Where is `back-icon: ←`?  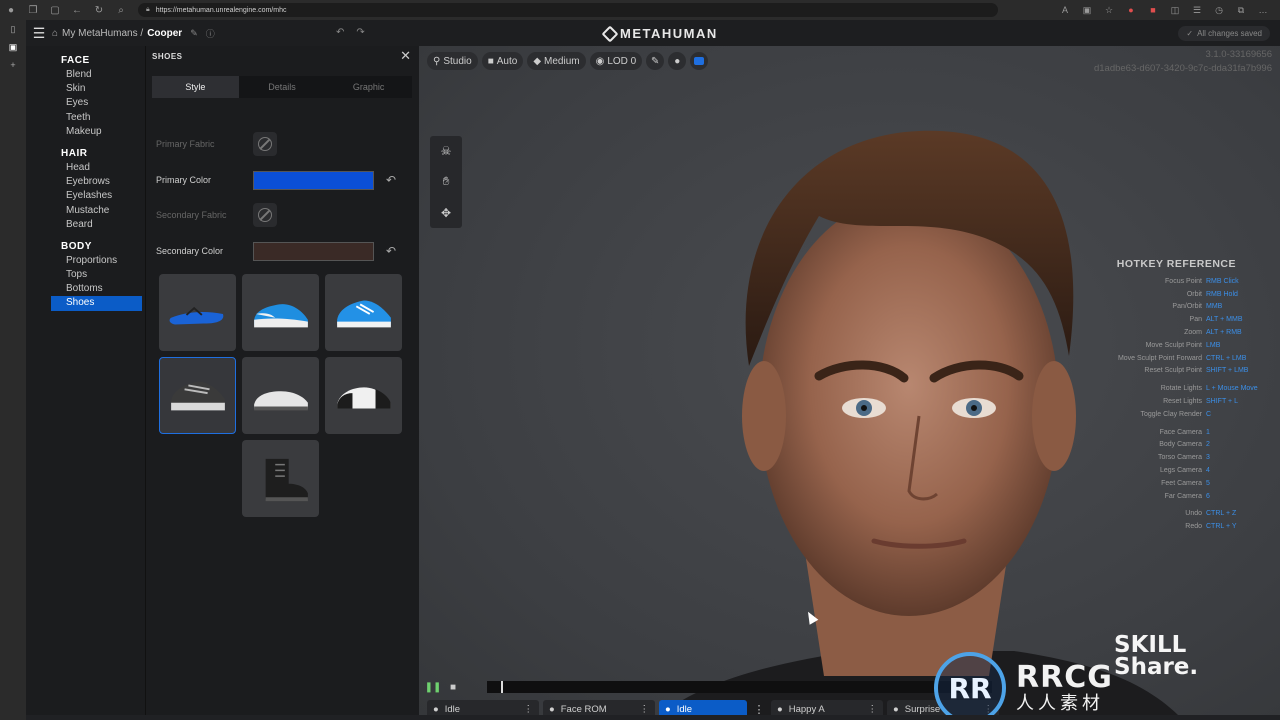
back-icon: ← is located at coordinates (77, 10).